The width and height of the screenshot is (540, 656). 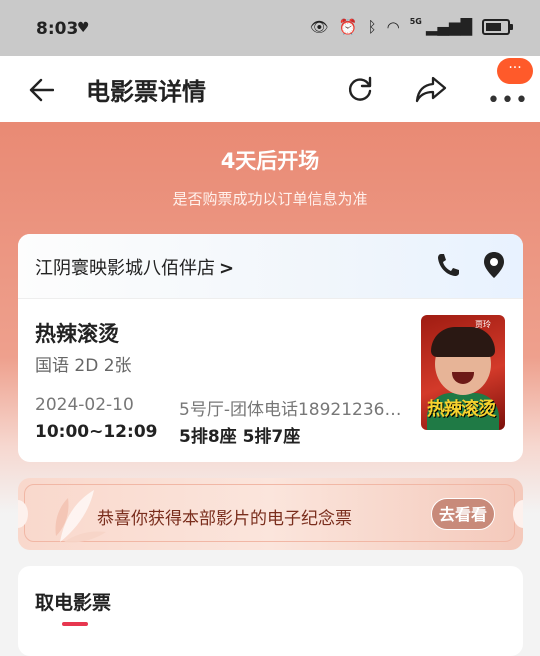 I want to click on location-icon, so click(x=494, y=265).